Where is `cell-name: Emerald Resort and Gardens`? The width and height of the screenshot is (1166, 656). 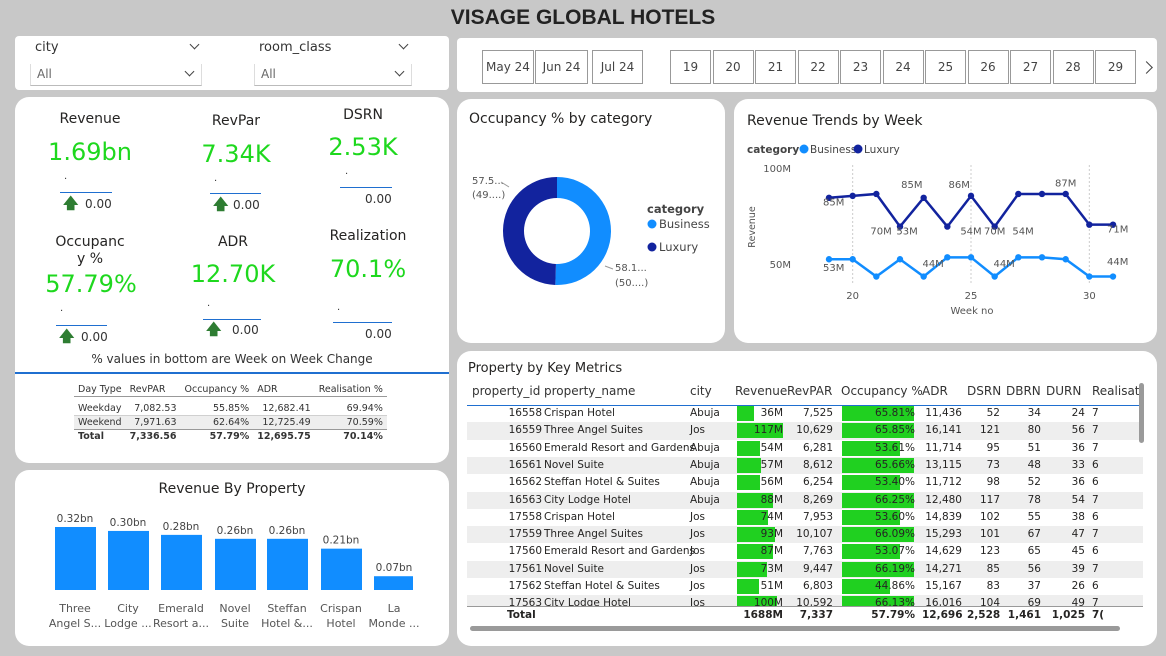
cell-name: Emerald Resort and Gardens is located at coordinates (619, 447).